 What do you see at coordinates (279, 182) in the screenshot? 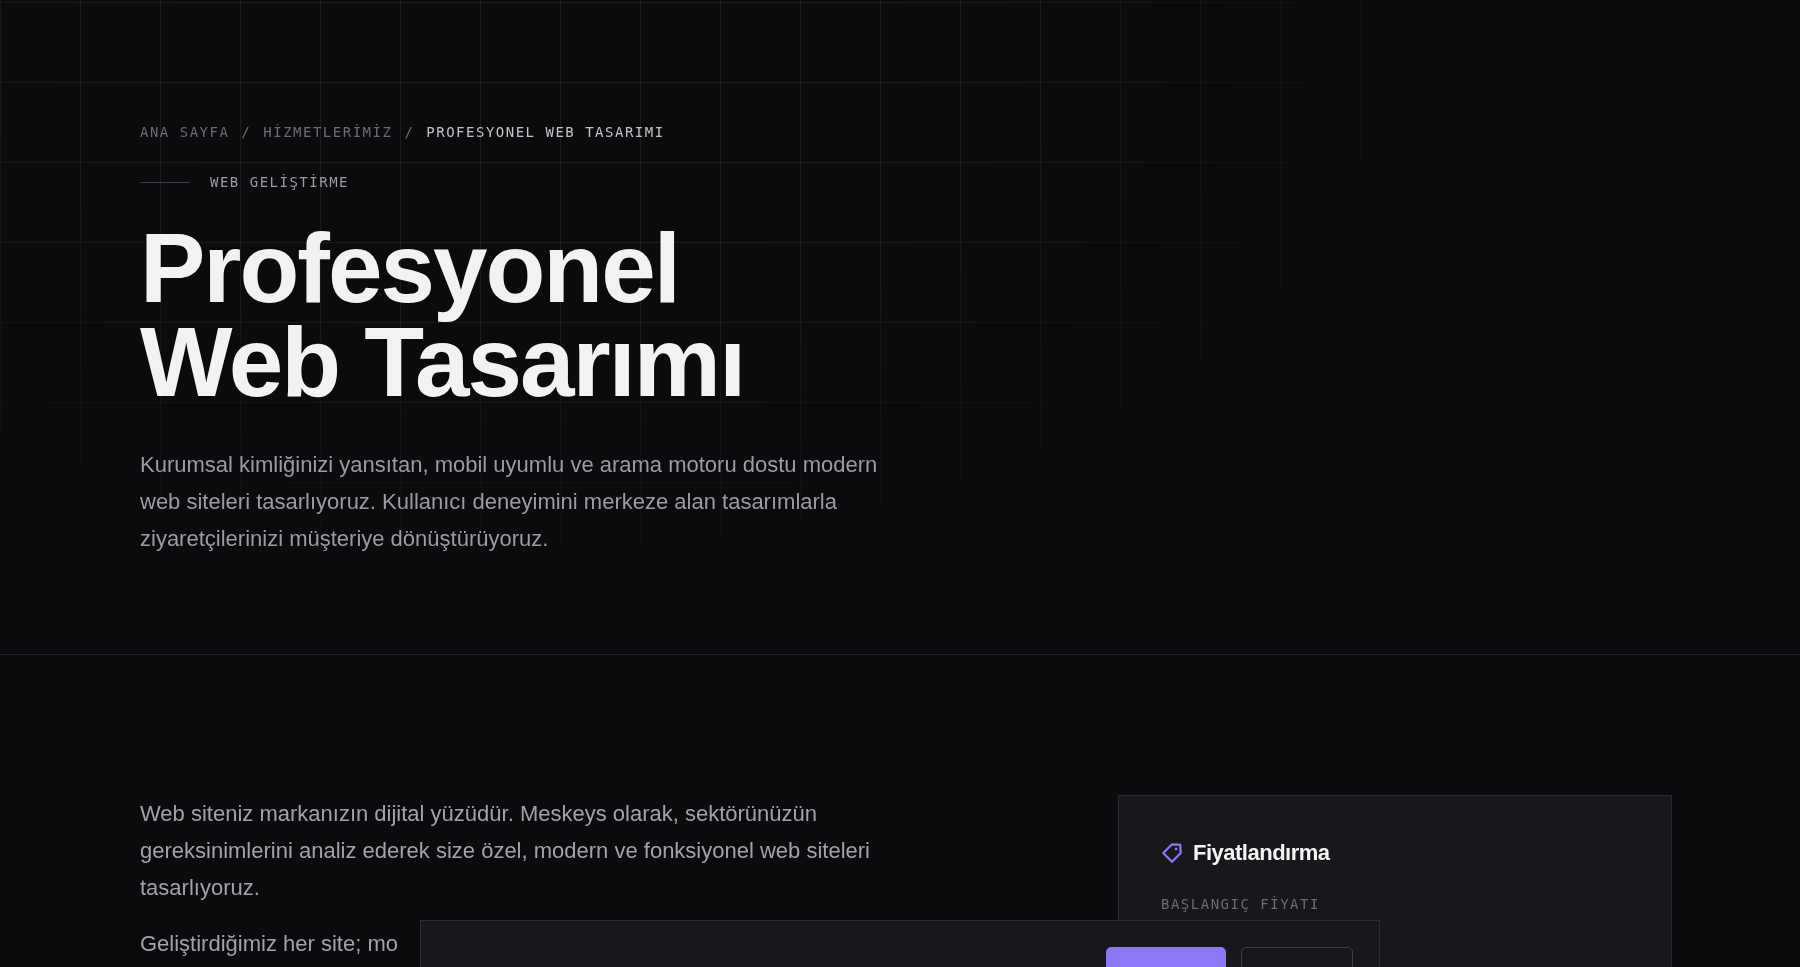
I see `section-eyebrow: WEB GELİŞTİRME` at bounding box center [279, 182].